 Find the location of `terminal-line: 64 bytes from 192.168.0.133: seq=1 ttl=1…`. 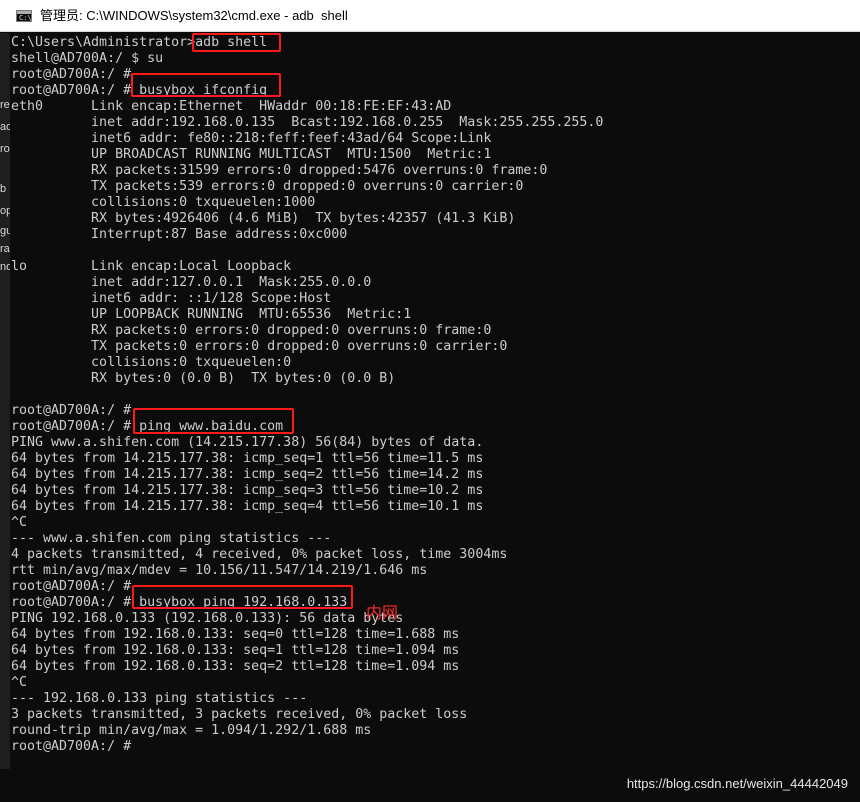

terminal-line: 64 bytes from 192.168.0.133: seq=1 ttl=1… is located at coordinates (235, 650).